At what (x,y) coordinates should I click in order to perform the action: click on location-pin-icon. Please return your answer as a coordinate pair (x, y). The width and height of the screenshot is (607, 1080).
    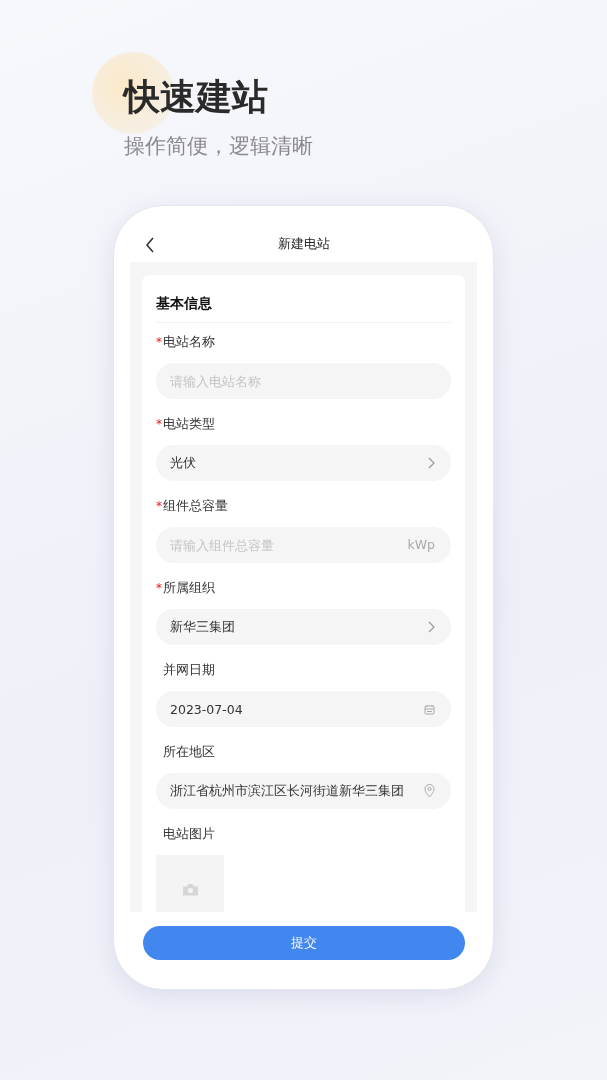
    Looking at the image, I should click on (429, 791).